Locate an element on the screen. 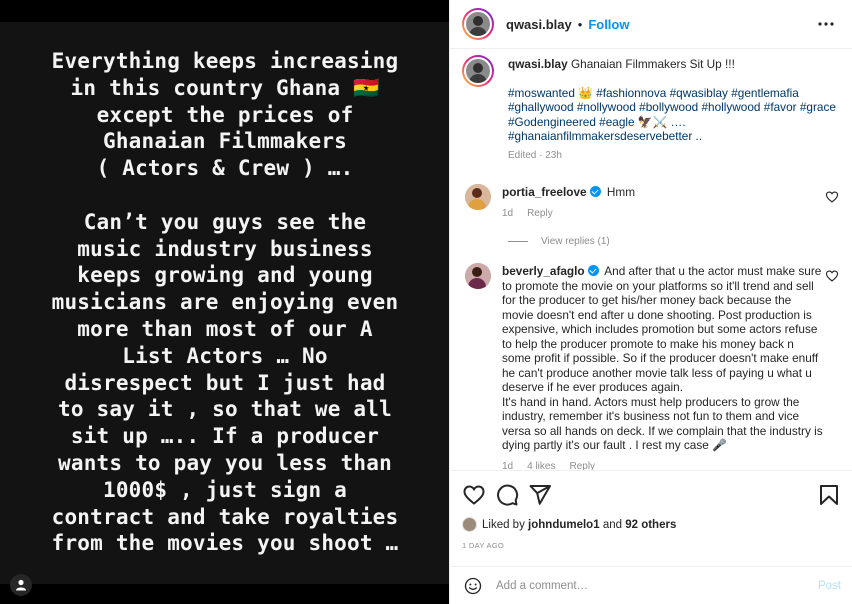 Image resolution: width=852 pixels, height=604 pixels. post-button: Post is located at coordinates (829, 586).